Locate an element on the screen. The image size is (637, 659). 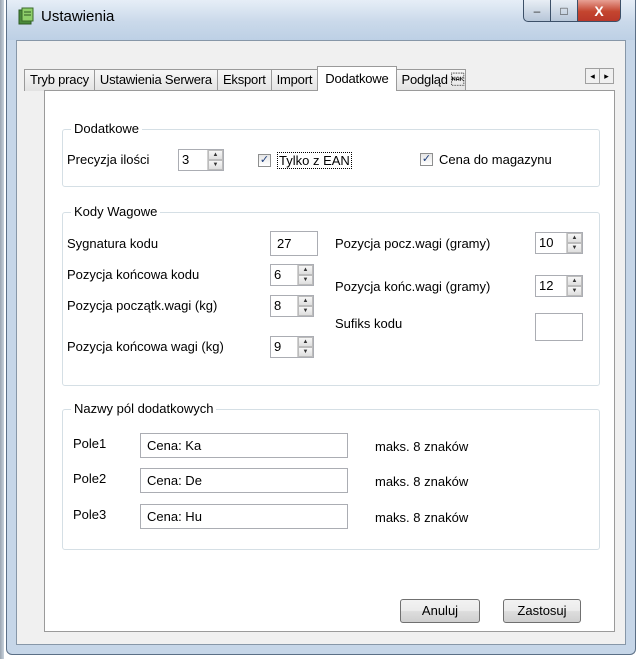
pocz-gramy-value: 10 is located at coordinates (551, 243).